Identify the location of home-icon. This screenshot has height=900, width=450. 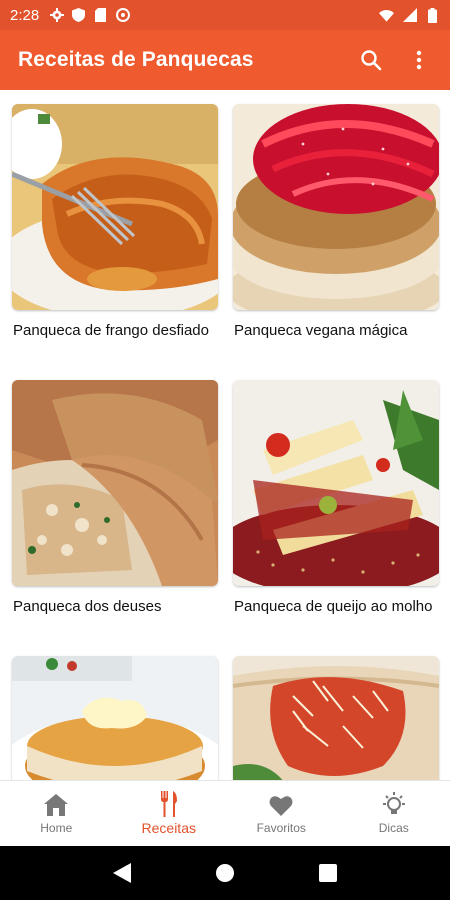
(56, 805).